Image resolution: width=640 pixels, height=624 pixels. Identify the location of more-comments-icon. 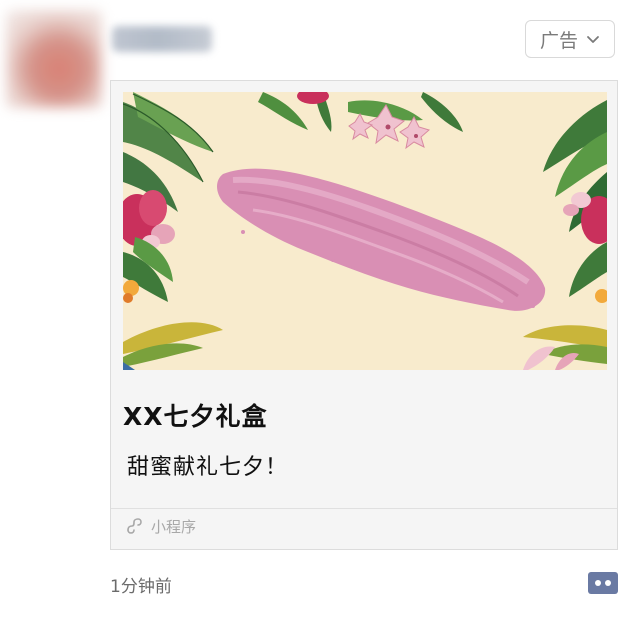
(603, 583).